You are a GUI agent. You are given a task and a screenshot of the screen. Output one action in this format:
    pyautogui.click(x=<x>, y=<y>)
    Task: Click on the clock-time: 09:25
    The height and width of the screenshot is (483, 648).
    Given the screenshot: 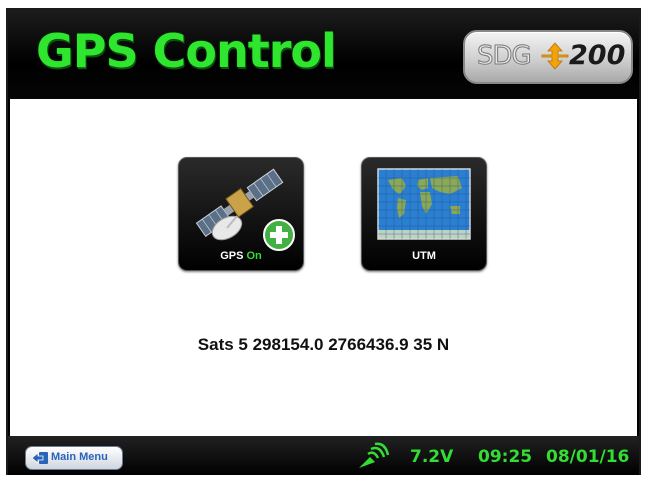 What is the action you would take?
    pyautogui.click(x=505, y=457)
    